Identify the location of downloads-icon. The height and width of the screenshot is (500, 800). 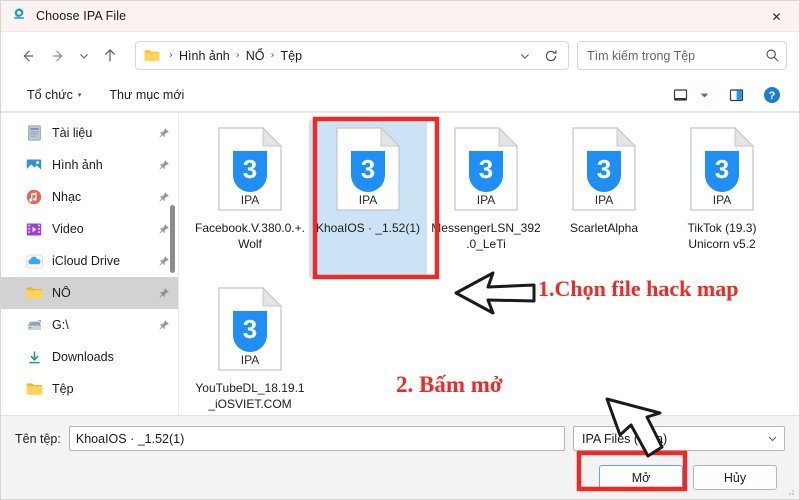
(34, 357).